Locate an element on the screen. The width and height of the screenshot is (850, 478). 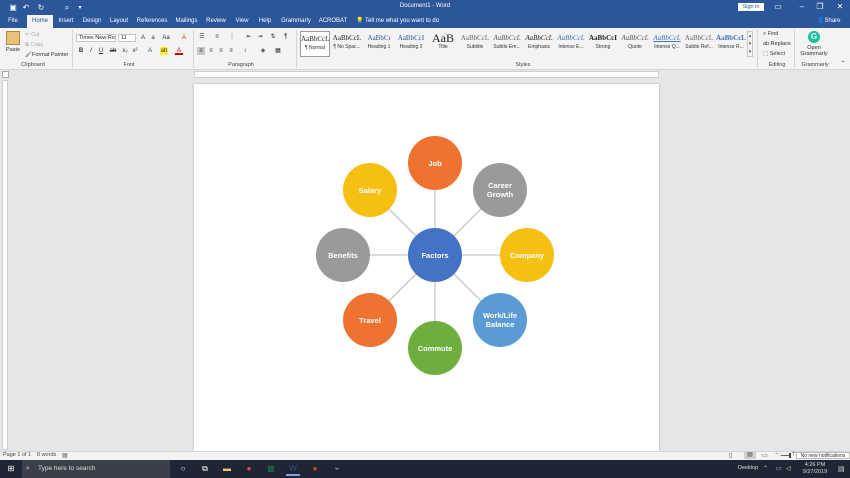
notifications-icon: ▤ is located at coordinates (841, 469).